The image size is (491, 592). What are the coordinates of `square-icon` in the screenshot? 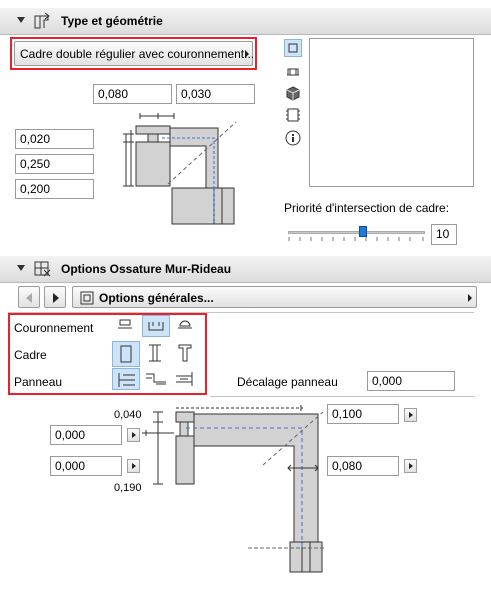 It's located at (293, 48).